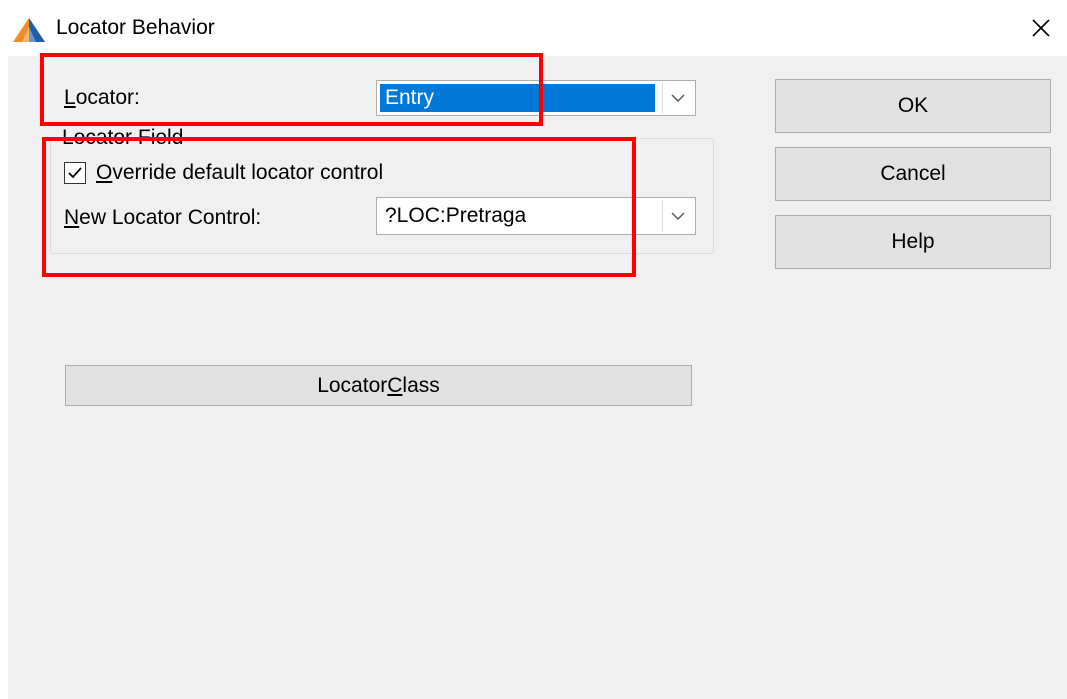  What do you see at coordinates (382, 196) in the screenshot?
I see `locator-field-group` at bounding box center [382, 196].